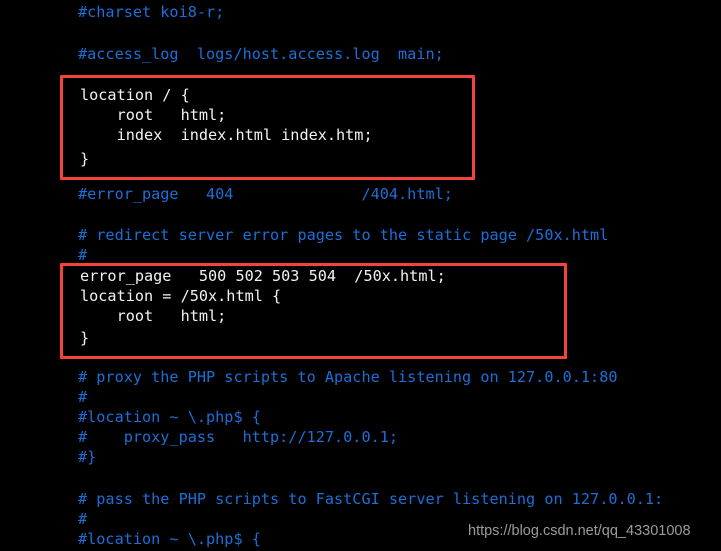  Describe the element at coordinates (181, 296) in the screenshot. I see `code-line: location = /50x.html {` at that location.